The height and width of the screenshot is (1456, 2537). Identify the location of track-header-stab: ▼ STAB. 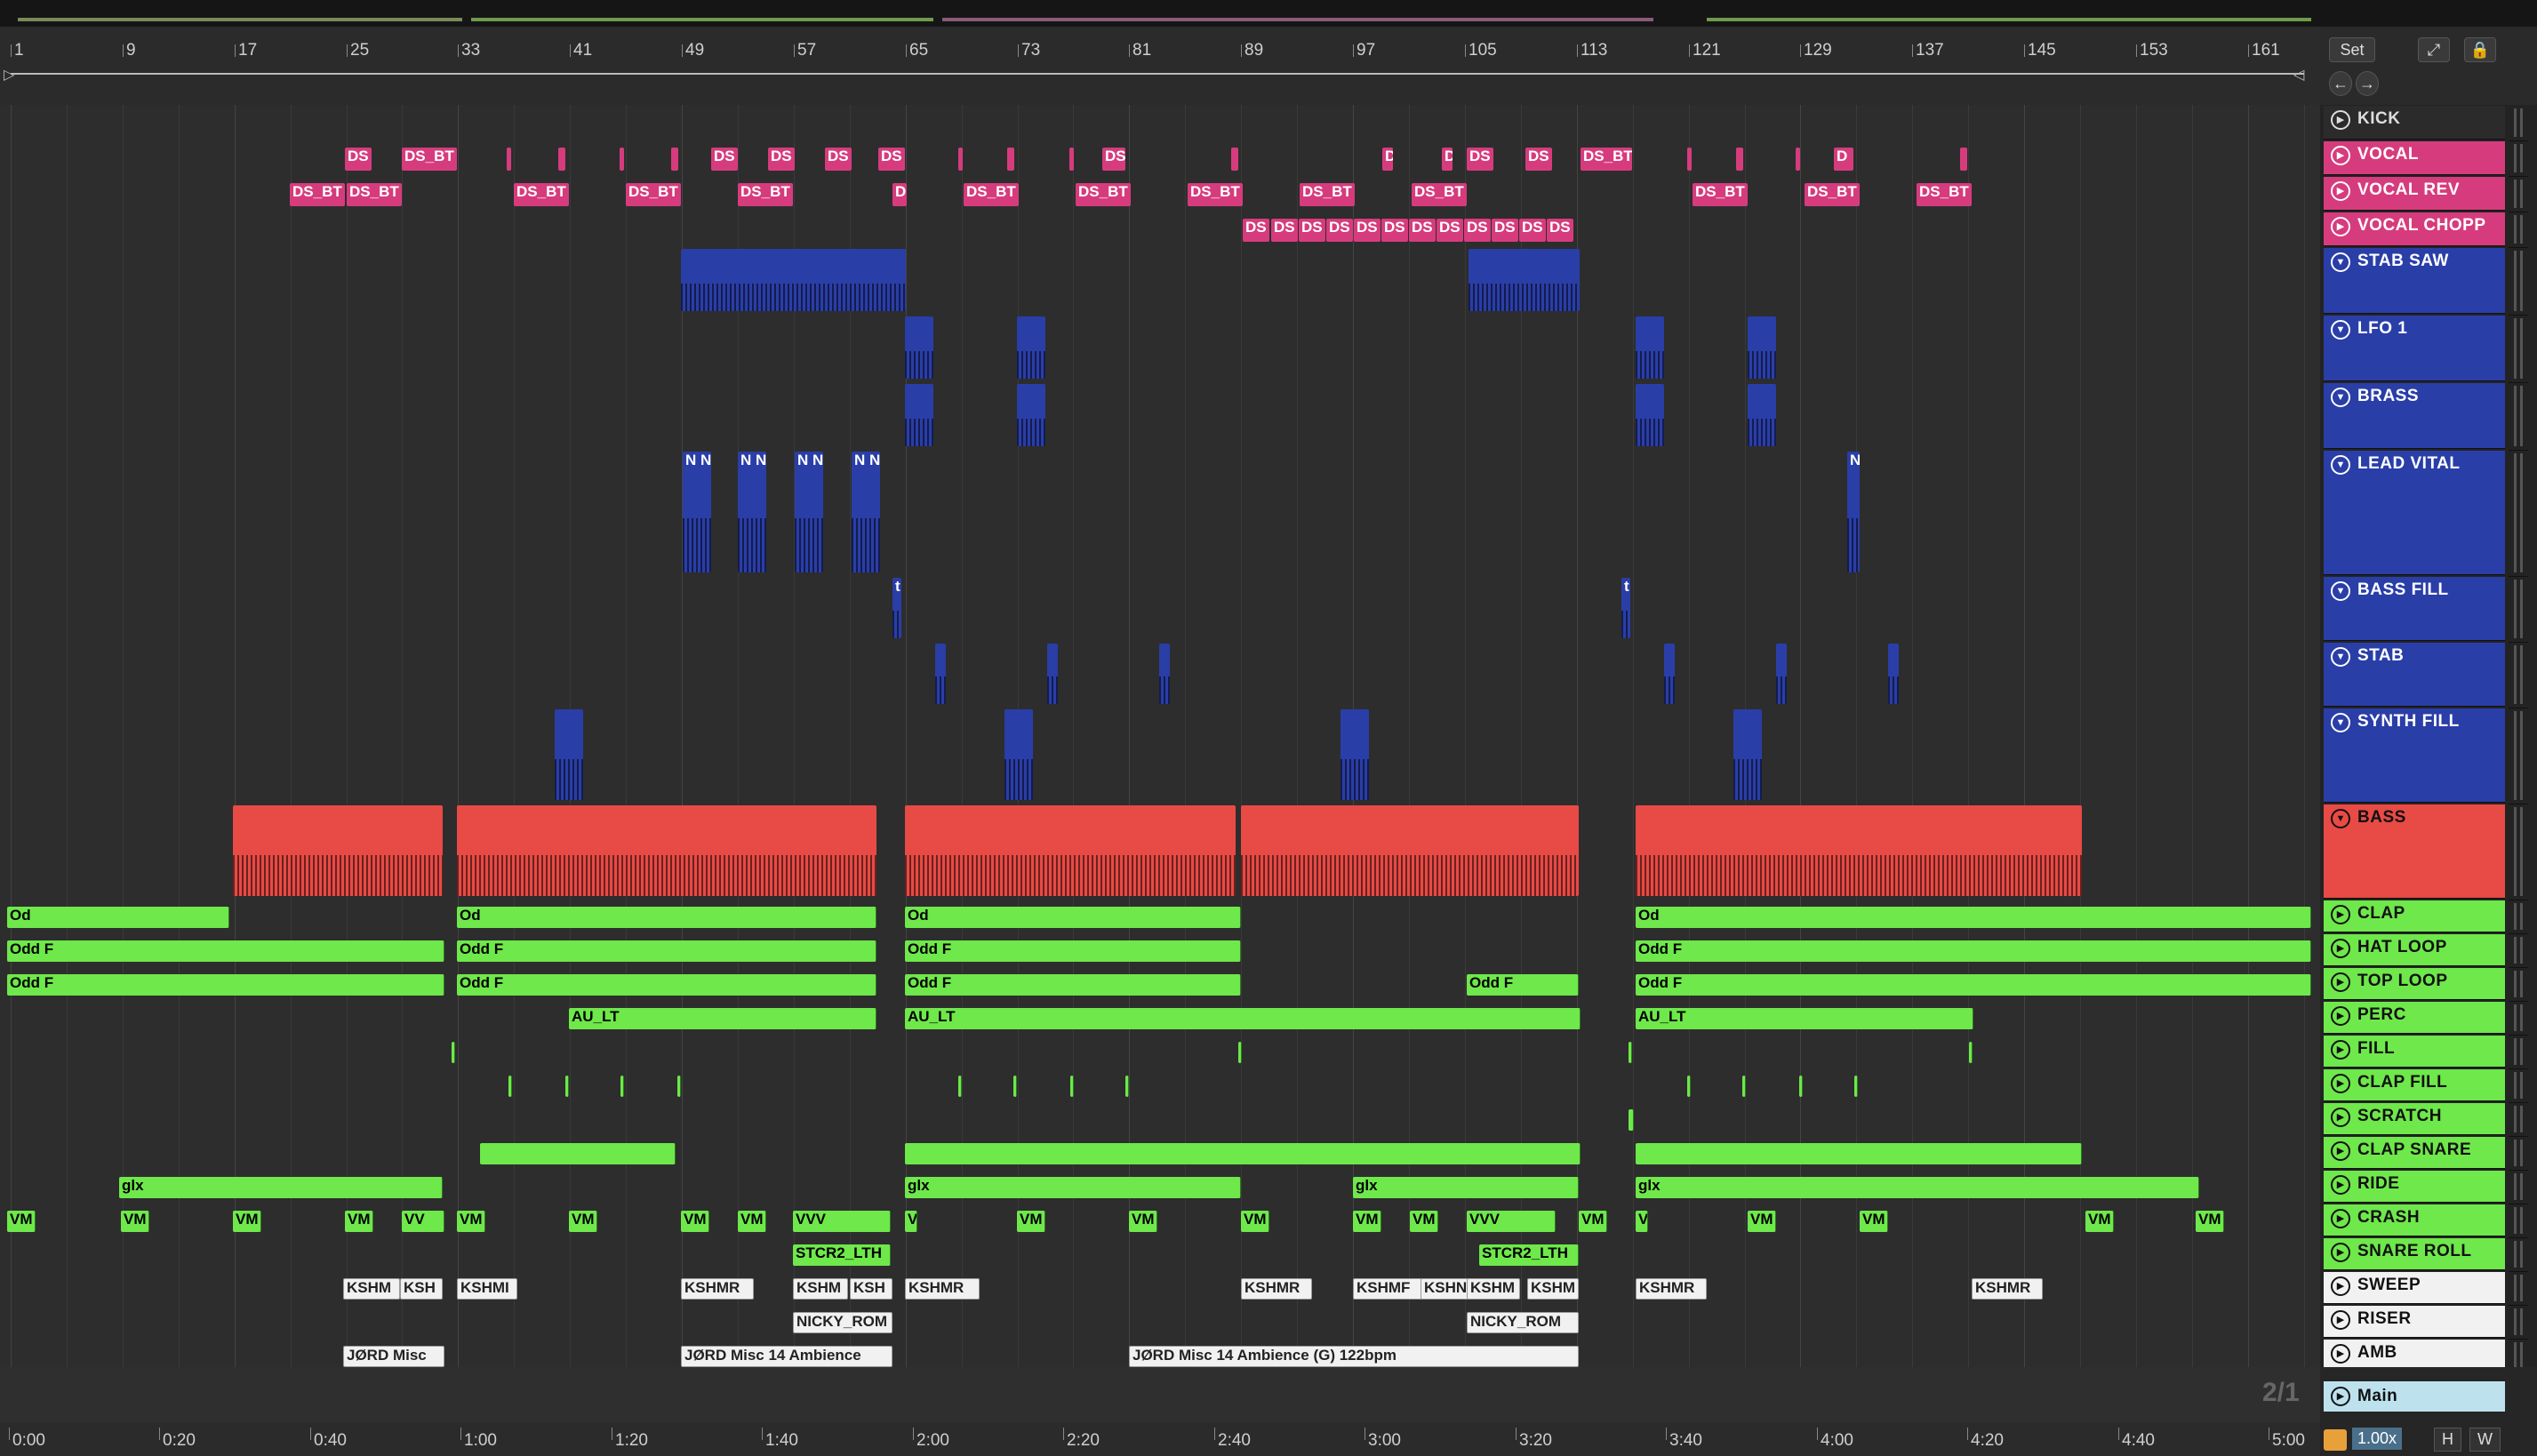
(2414, 675).